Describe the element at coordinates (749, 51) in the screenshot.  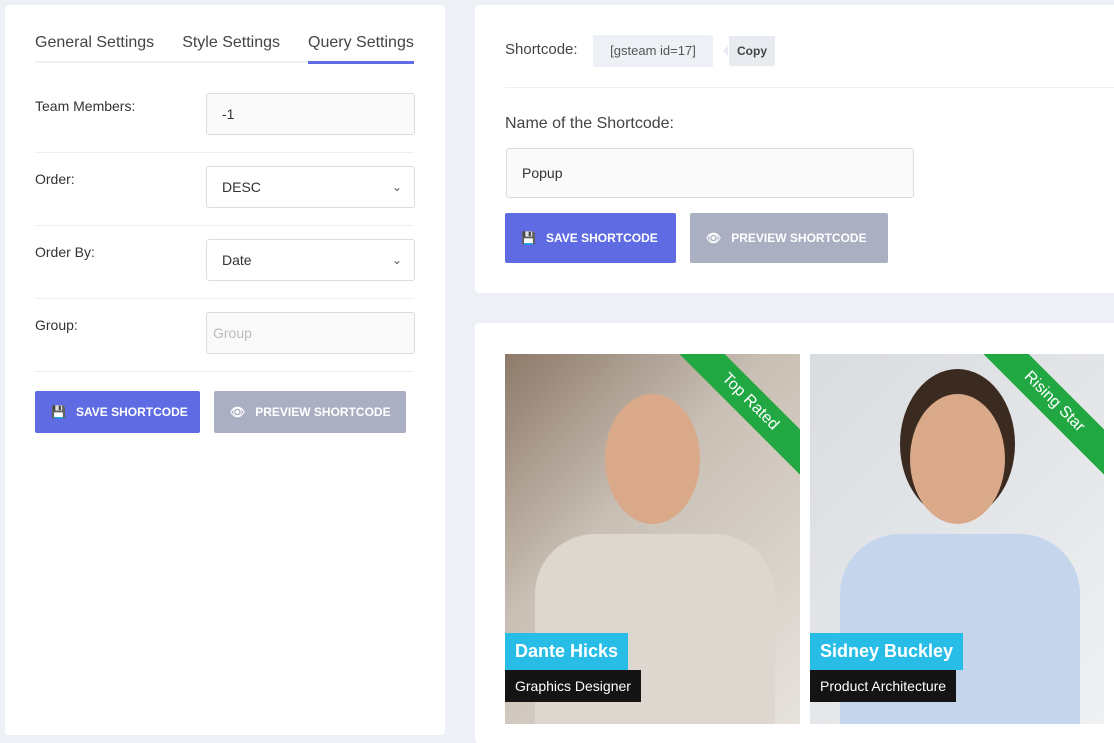
I see `copy-button: Copy` at that location.